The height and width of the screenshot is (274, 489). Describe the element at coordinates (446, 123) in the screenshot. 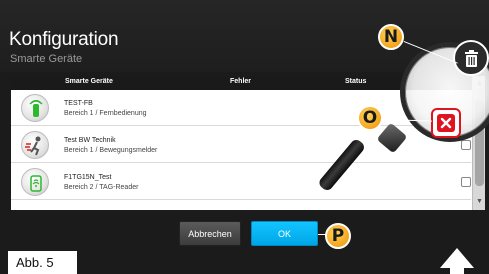

I see `delete-selection-icon` at that location.